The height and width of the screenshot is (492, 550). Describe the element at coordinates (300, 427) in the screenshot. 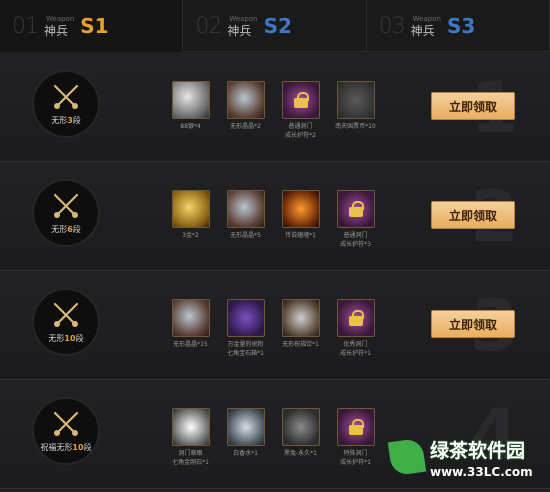

I see `beast-icon` at that location.